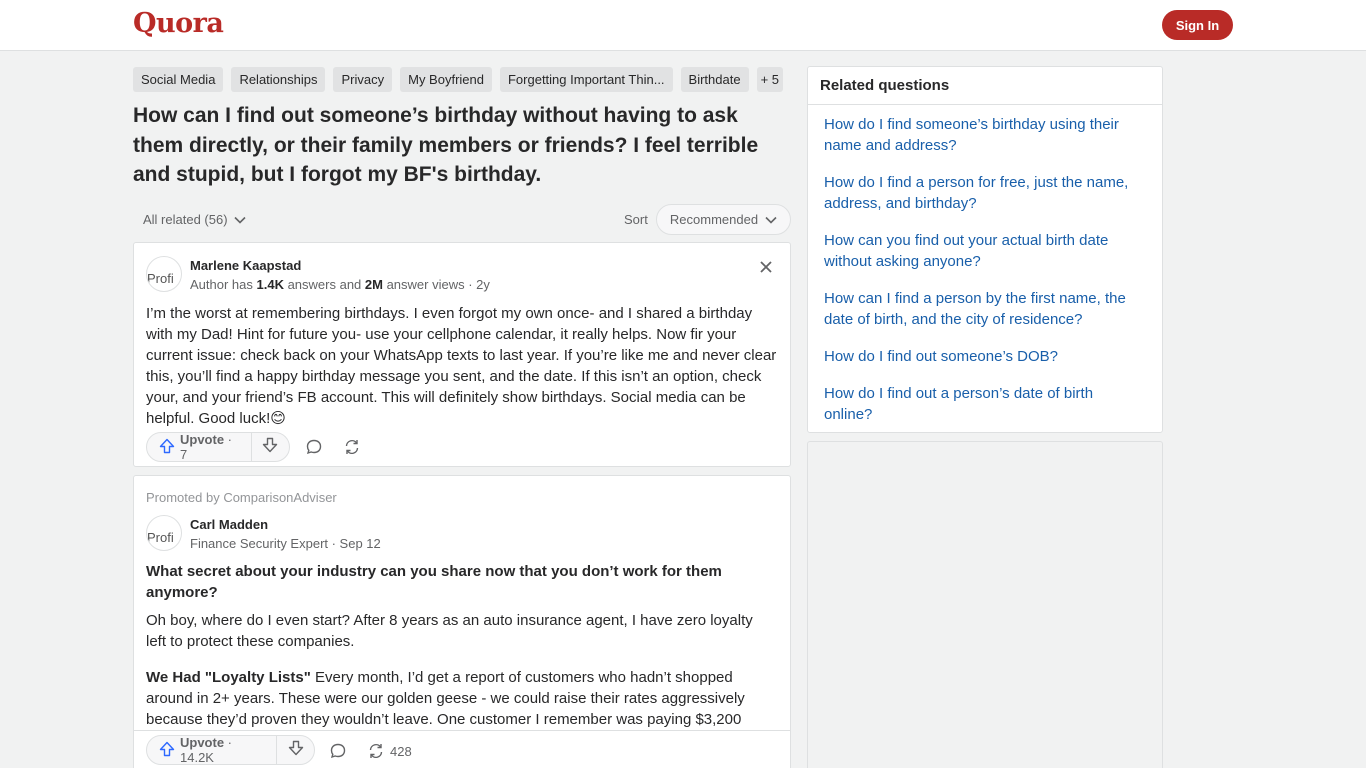 This screenshot has width=1366, height=768. What do you see at coordinates (885, 85) in the screenshot?
I see `related-questions-title: Related questions` at bounding box center [885, 85].